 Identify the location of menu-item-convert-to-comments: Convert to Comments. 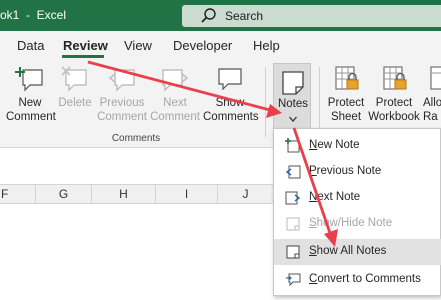
(357, 280).